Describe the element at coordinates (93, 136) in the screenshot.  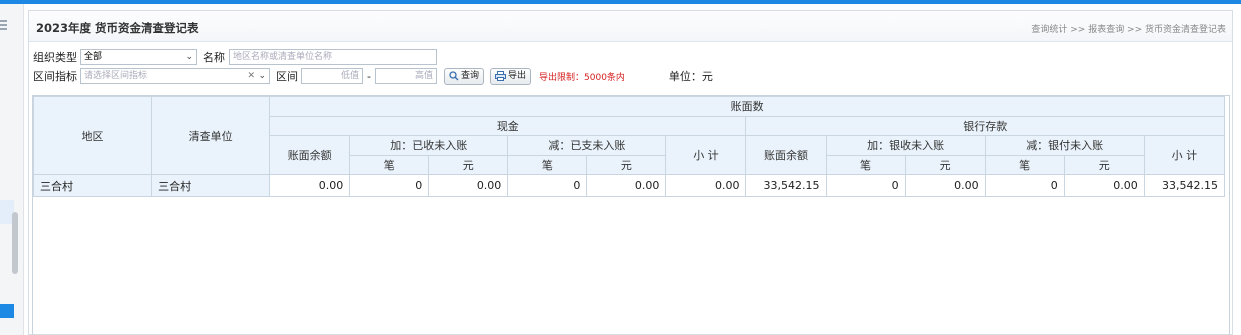
I see `header-region: 地区` at that location.